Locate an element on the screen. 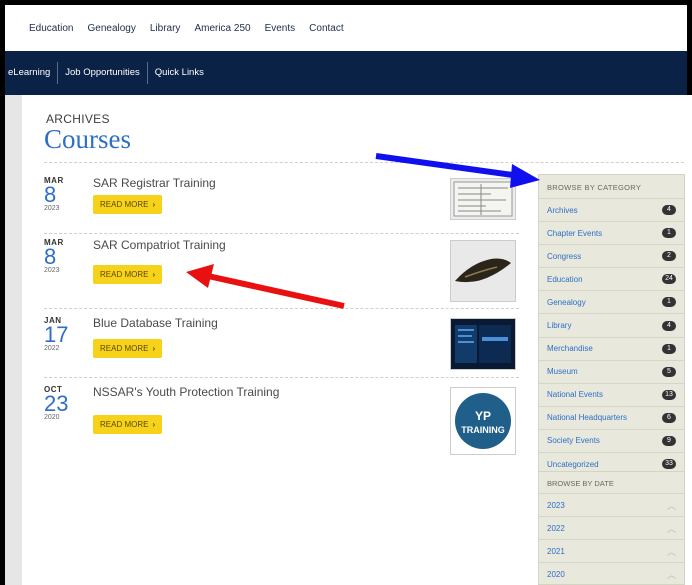  category-label: Merchandise is located at coordinates (570, 349).